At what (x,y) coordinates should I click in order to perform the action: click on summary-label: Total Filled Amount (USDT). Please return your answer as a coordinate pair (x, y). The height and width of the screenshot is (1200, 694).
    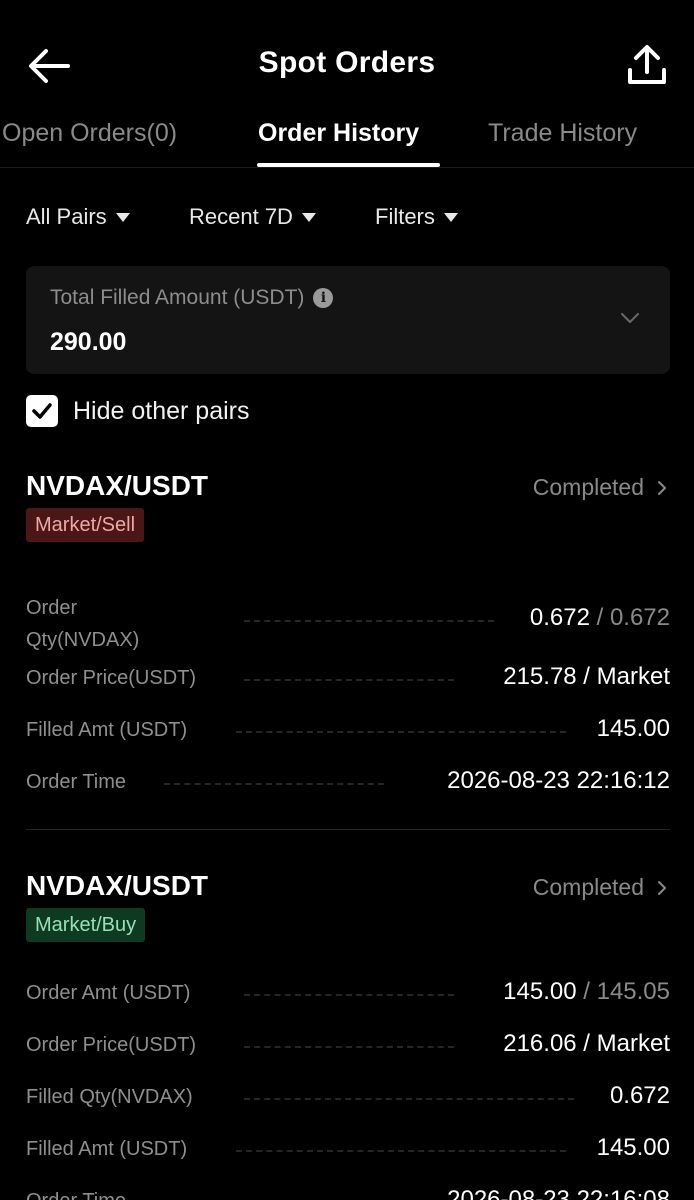
    Looking at the image, I should click on (177, 297).